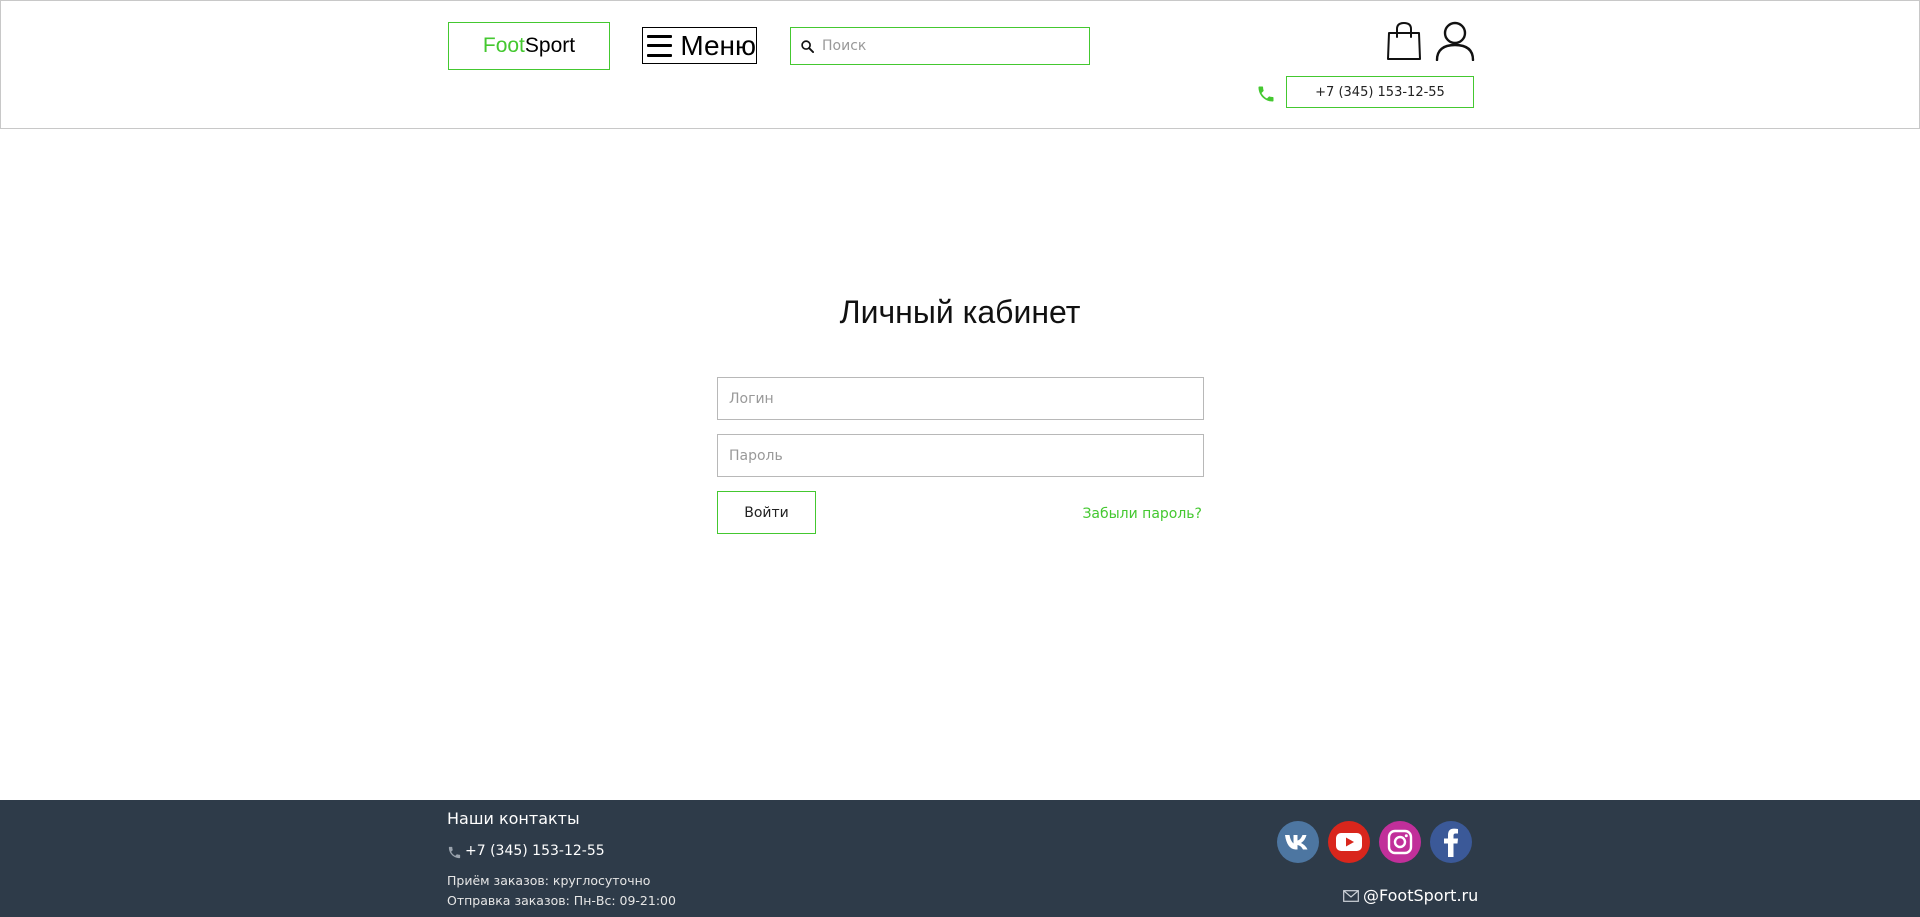 Image resolution: width=1920 pixels, height=917 pixels. What do you see at coordinates (766, 512) in the screenshot?
I see `login-button: Войти` at bounding box center [766, 512].